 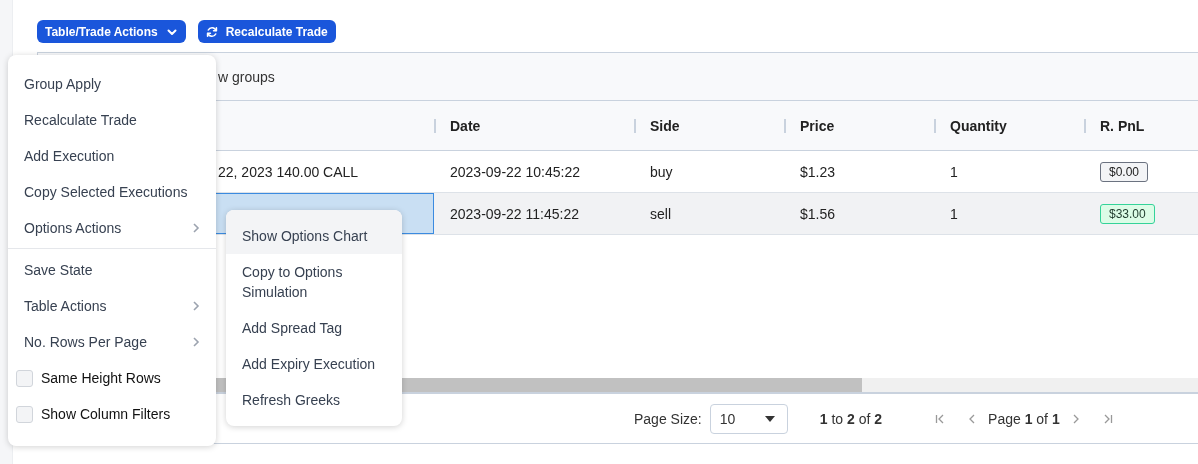 What do you see at coordinates (112, 120) in the screenshot?
I see `menu-item: Recalculate Trade` at bounding box center [112, 120].